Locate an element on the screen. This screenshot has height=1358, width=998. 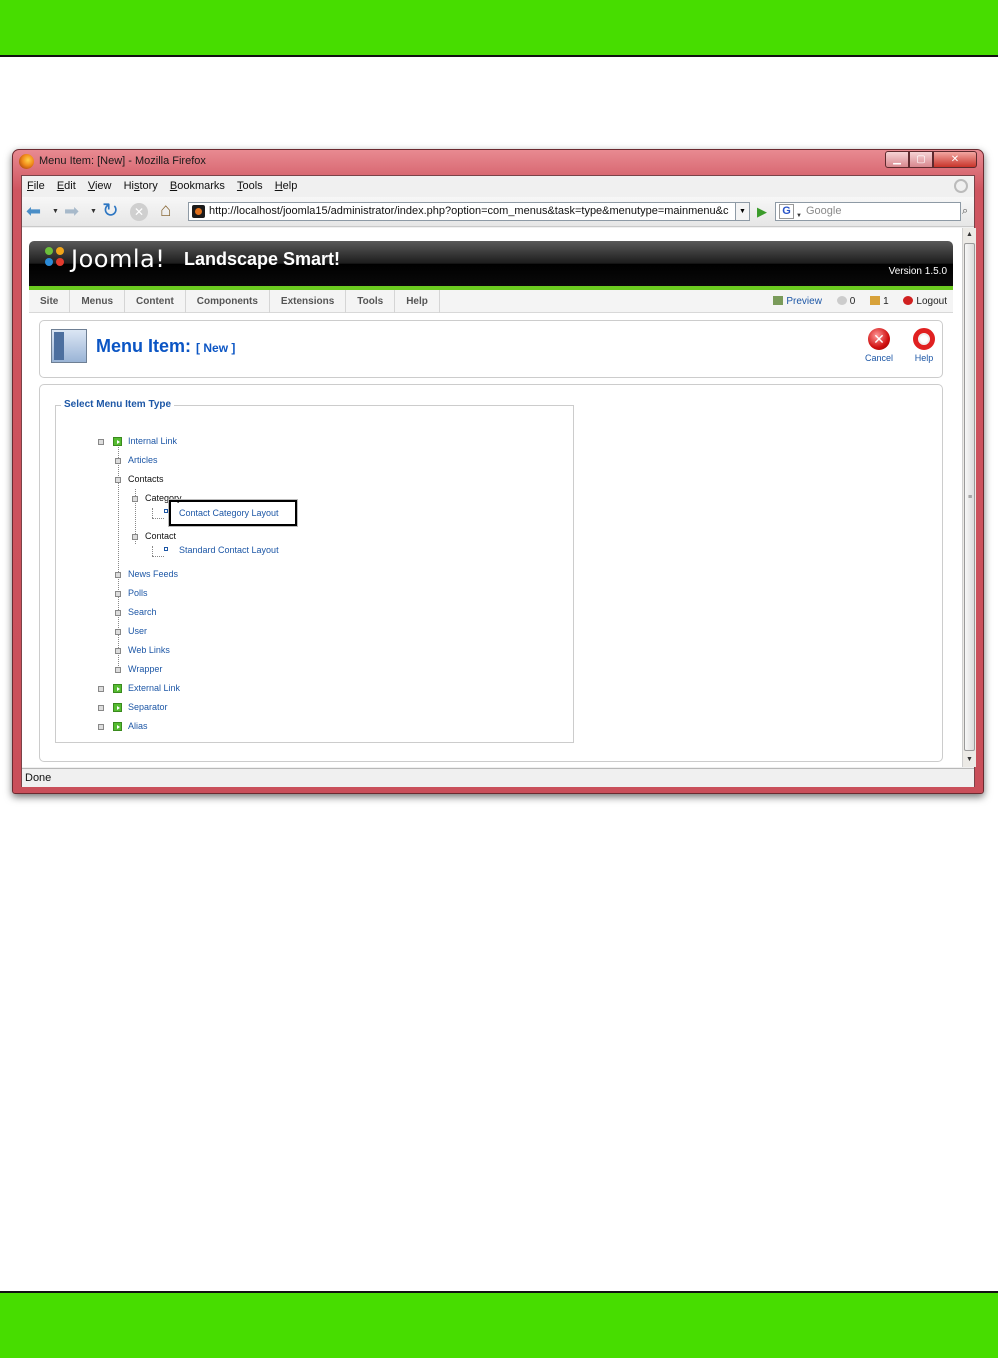
joomla-logo-text: Joomla! is located at coordinates (118, 259).